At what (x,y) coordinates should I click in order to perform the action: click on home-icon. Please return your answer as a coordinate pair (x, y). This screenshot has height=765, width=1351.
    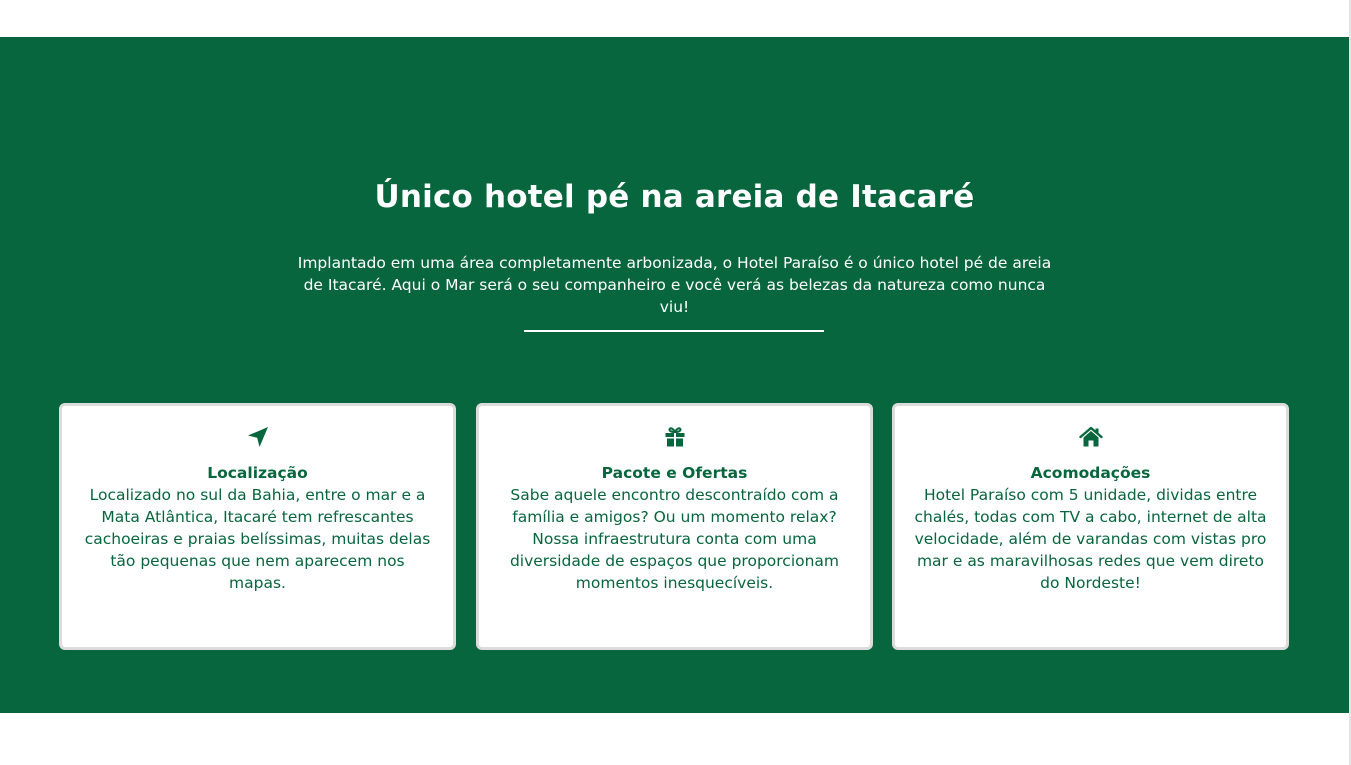
    Looking at the image, I should click on (1090, 437).